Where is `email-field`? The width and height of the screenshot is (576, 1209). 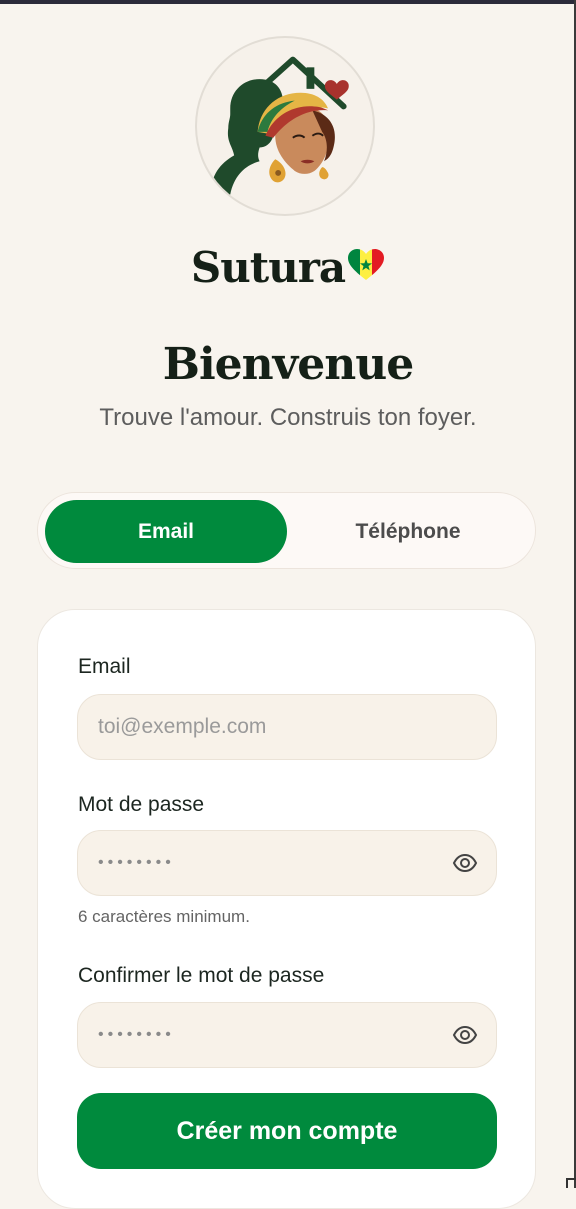
email-field is located at coordinates (287, 727).